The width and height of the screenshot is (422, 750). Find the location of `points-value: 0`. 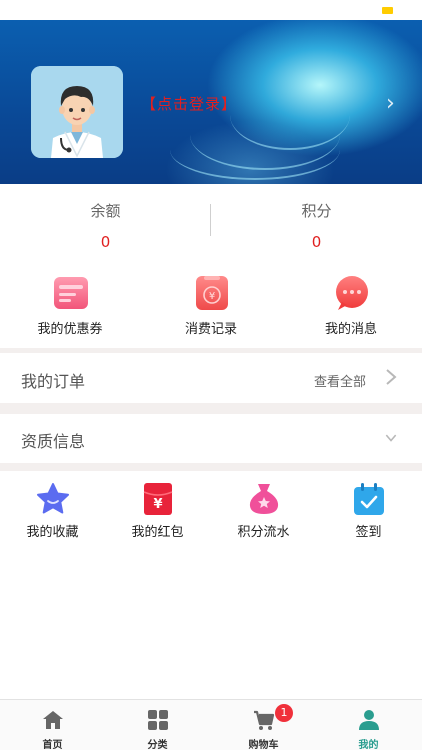

points-value: 0 is located at coordinates (316, 242).